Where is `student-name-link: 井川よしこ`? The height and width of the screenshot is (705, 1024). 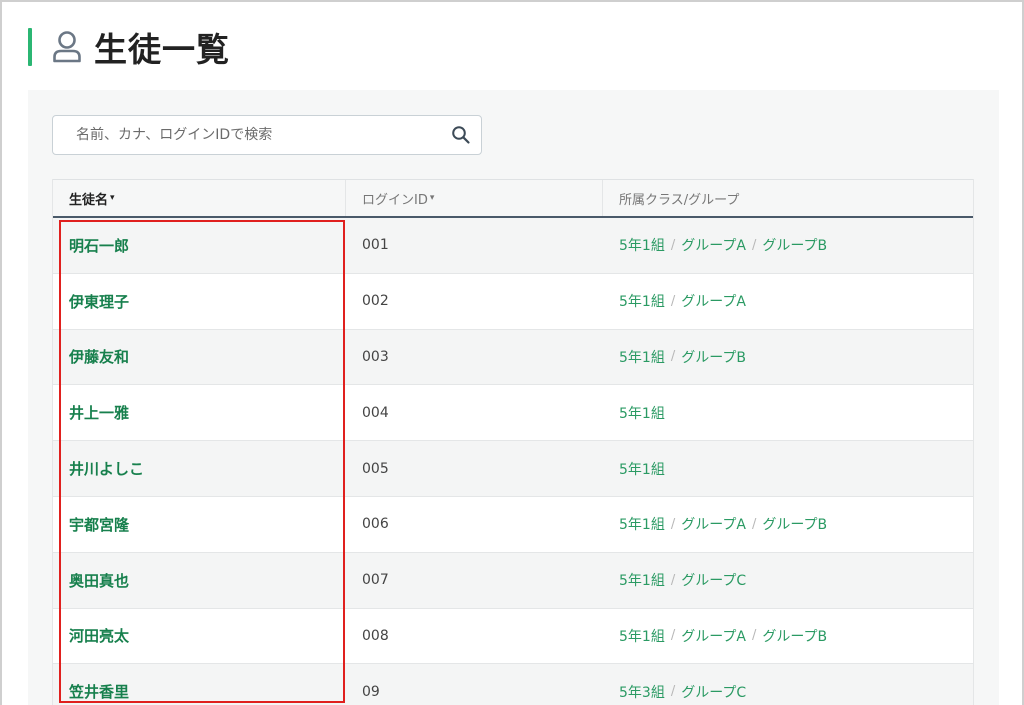
student-name-link: 井川よしこ is located at coordinates (106, 468).